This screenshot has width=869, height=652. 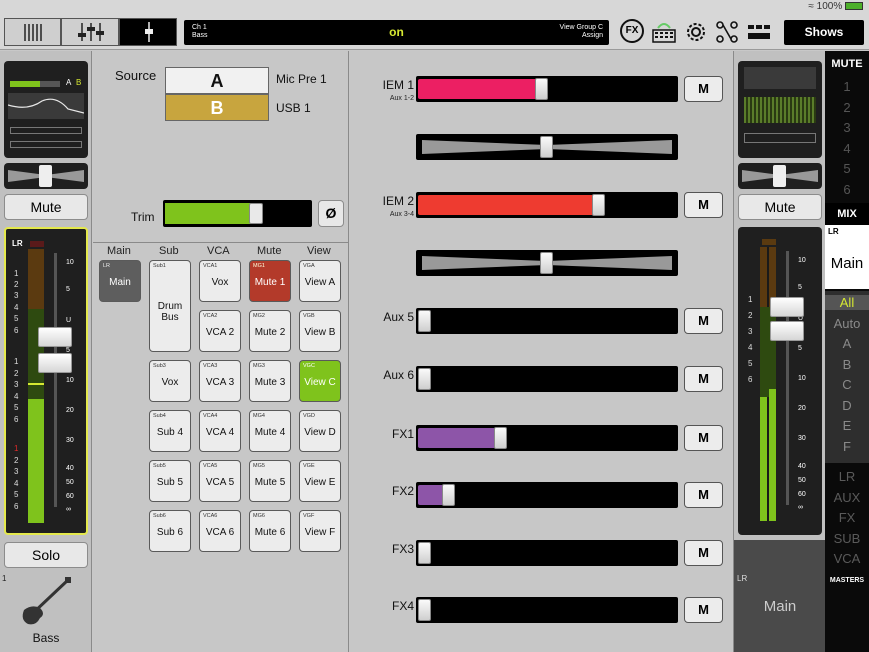 I want to click on view-group-item: E, so click(x=847, y=425).